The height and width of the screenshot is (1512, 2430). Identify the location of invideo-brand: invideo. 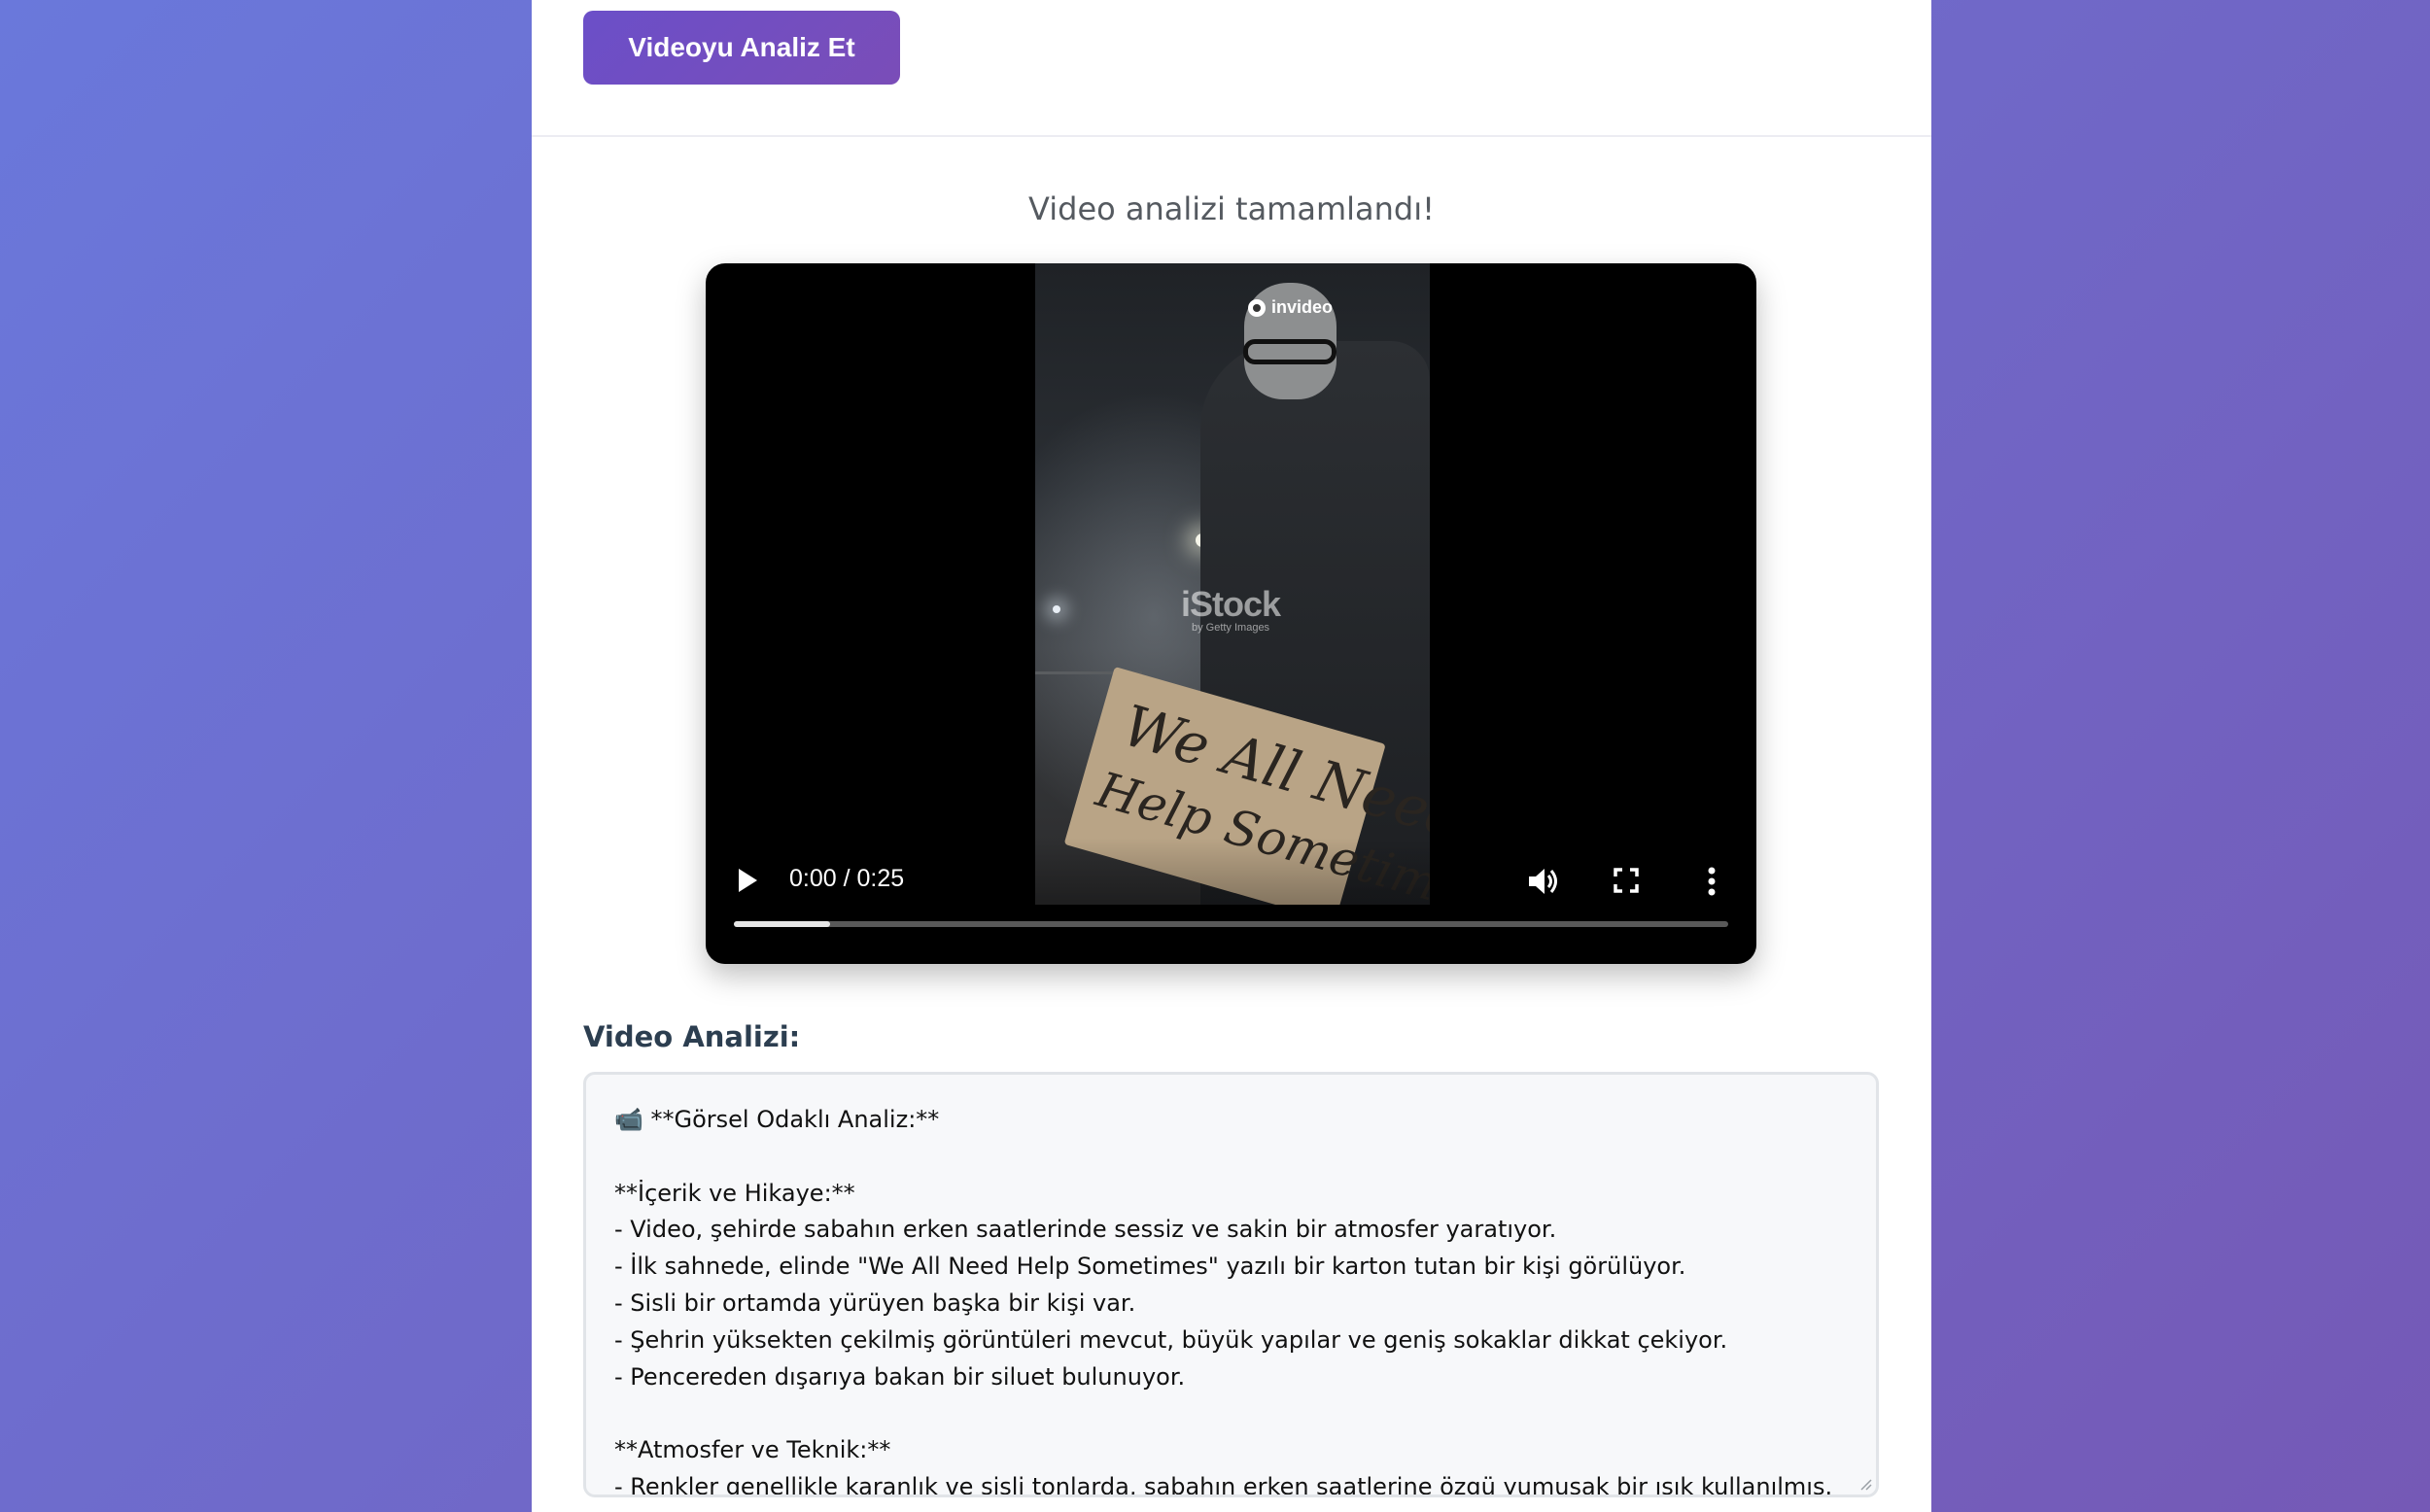
(1290, 307).